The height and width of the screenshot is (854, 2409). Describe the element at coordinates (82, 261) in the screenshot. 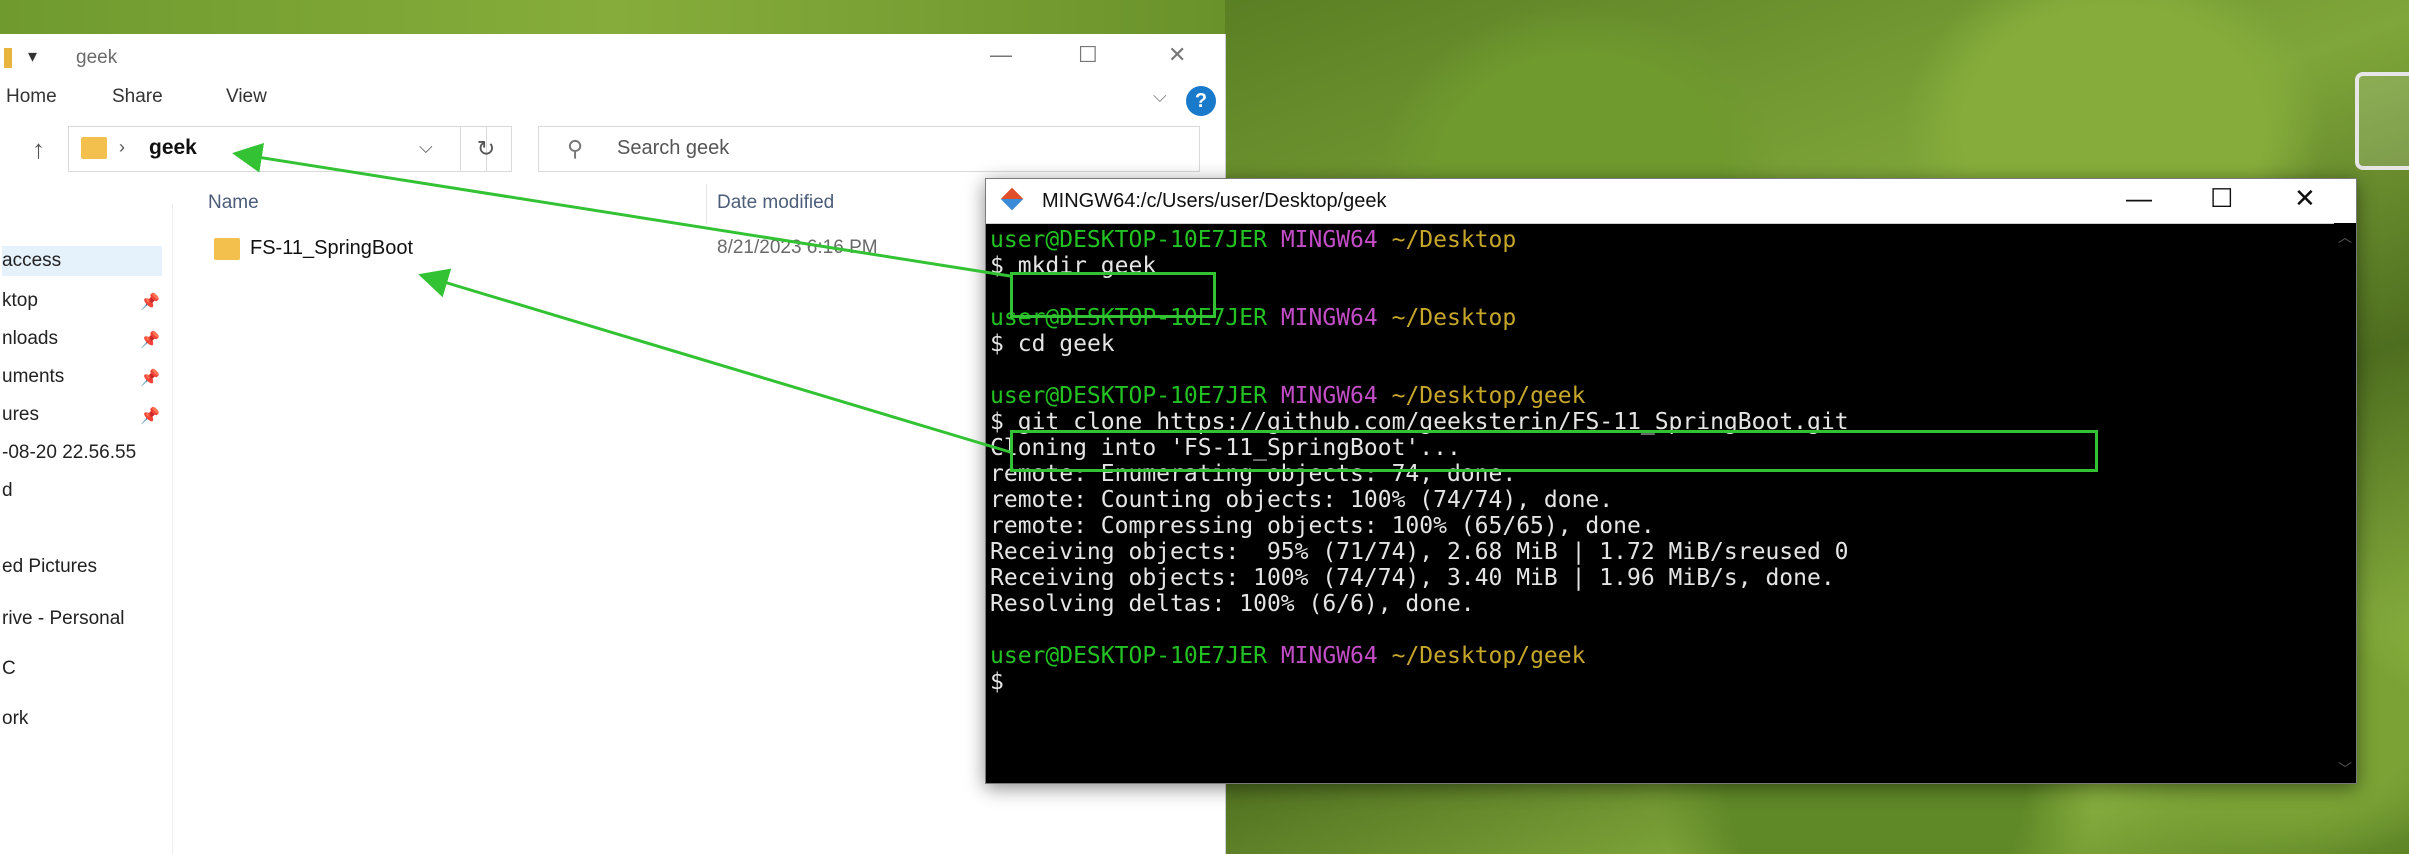

I see `nav-item-quick-access: access` at that location.